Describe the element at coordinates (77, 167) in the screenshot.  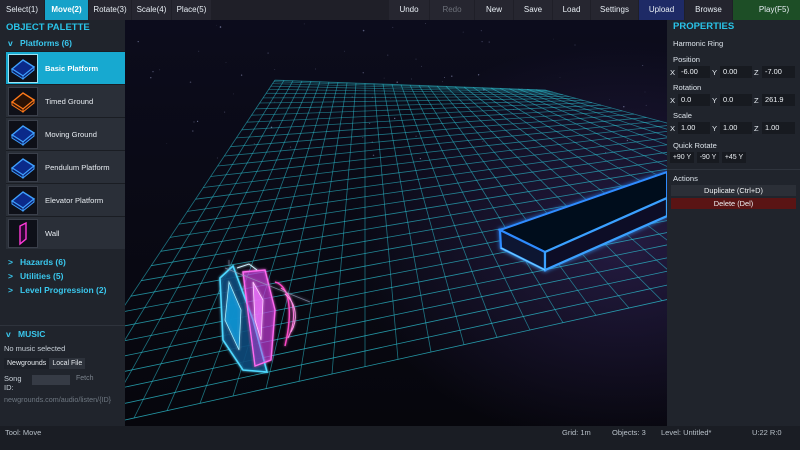
I see `item-label: Pendulum Platform` at that location.